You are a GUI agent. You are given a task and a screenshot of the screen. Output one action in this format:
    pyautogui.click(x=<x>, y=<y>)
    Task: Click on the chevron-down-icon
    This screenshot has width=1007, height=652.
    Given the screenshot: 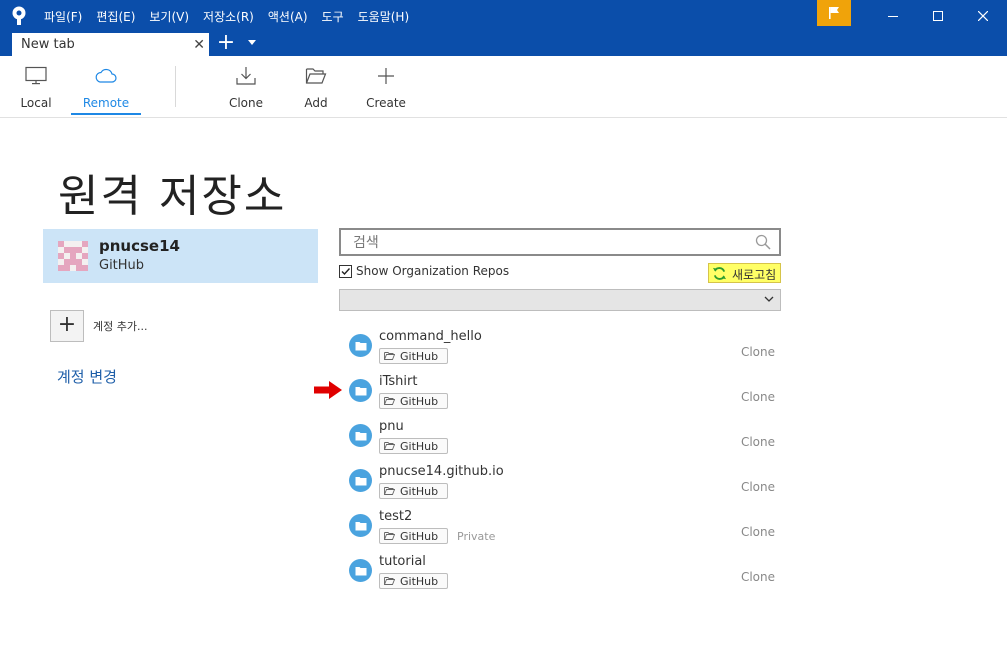 What is the action you would take?
    pyautogui.click(x=769, y=299)
    